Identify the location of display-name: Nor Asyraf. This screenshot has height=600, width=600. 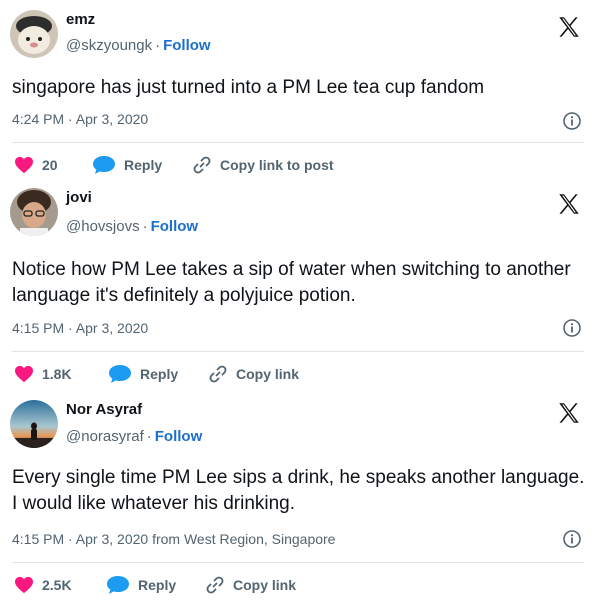
(104, 409).